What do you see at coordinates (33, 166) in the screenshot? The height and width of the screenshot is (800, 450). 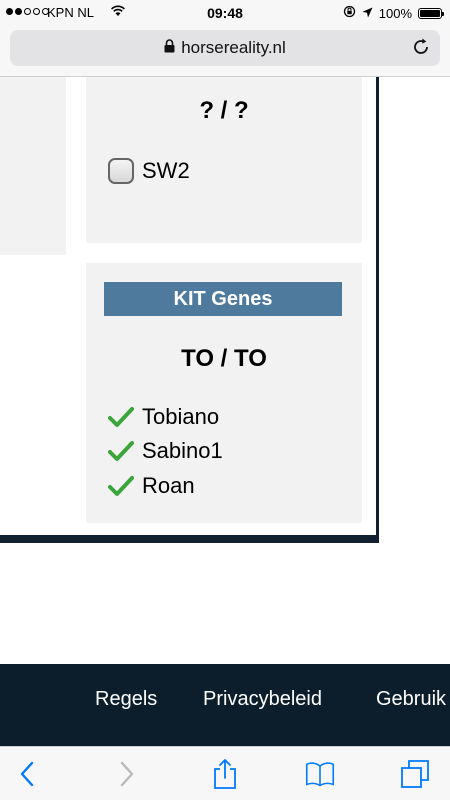 I see `left-gene-panel` at bounding box center [33, 166].